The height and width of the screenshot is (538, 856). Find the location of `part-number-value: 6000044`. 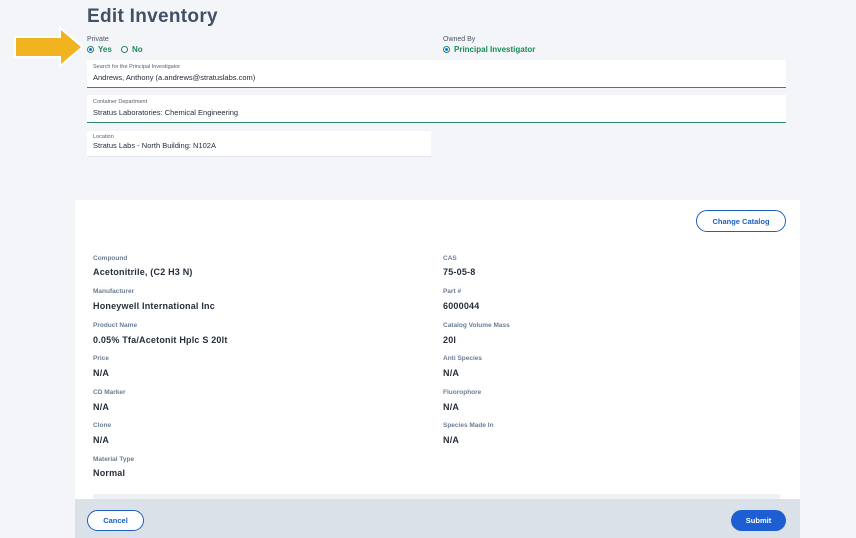

part-number-value: 6000044 is located at coordinates (461, 306).